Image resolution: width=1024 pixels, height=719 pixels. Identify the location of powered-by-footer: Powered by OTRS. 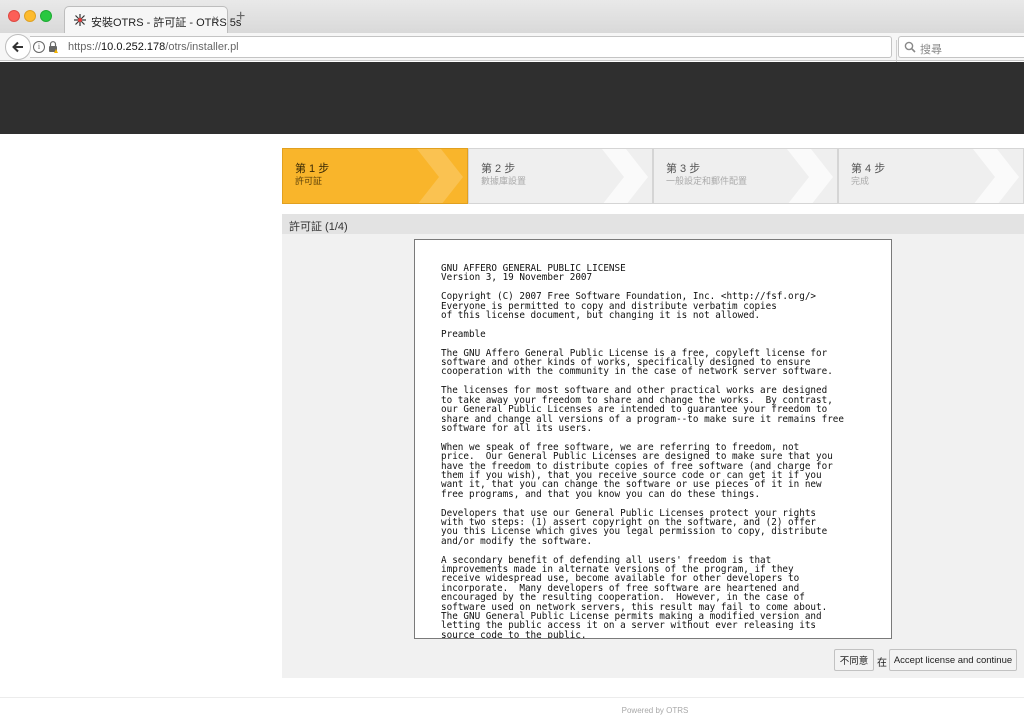
(655, 710).